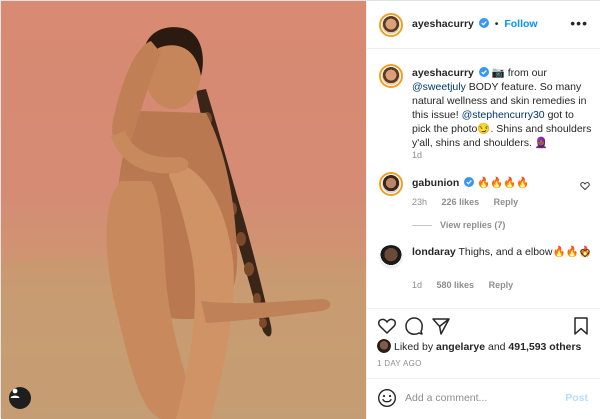 The width and height of the screenshot is (600, 419). What do you see at coordinates (415, 347) in the screenshot?
I see `likes-prefix: Liked by` at bounding box center [415, 347].